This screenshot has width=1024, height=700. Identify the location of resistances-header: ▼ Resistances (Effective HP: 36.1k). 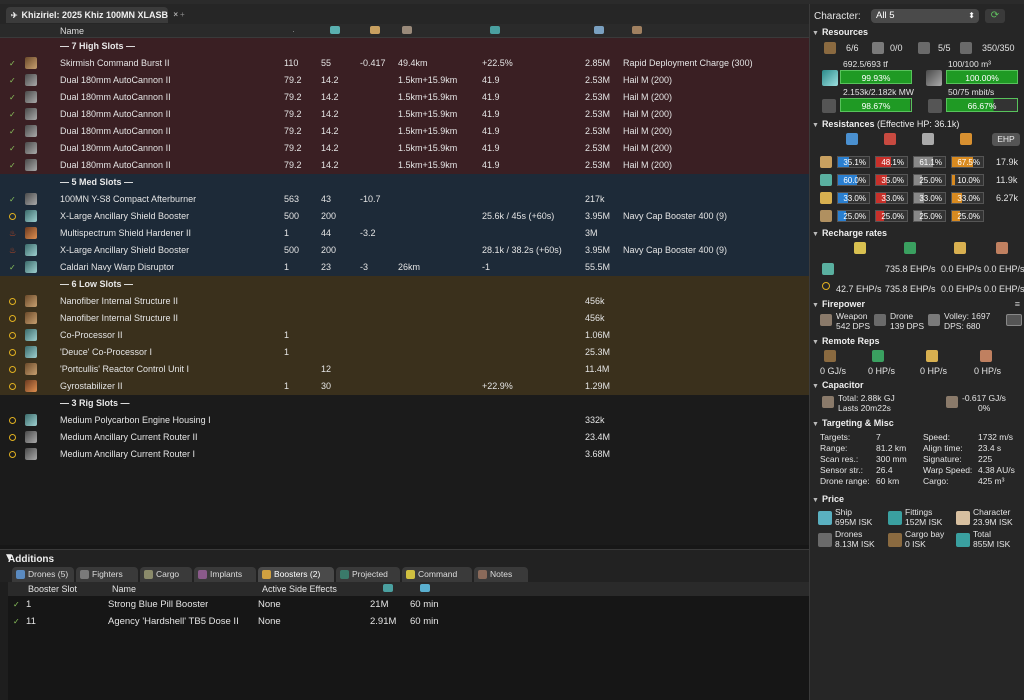
(885, 124).